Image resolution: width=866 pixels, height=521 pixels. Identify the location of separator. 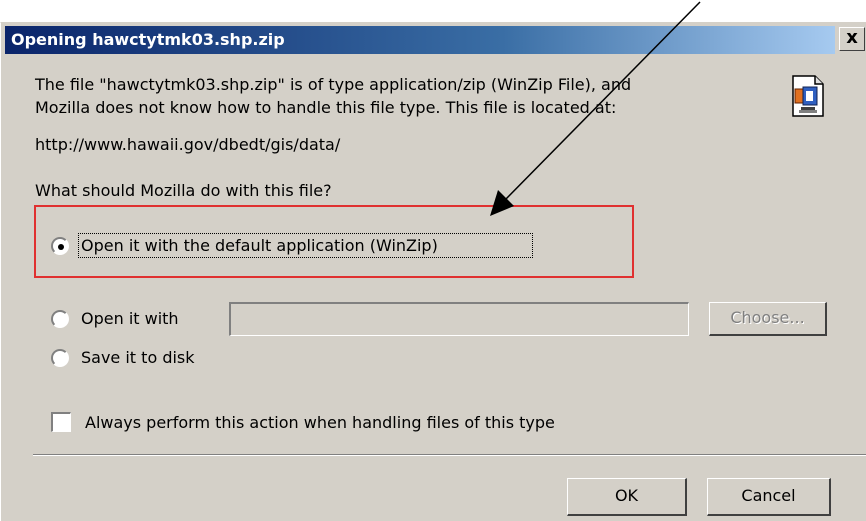
(449, 455).